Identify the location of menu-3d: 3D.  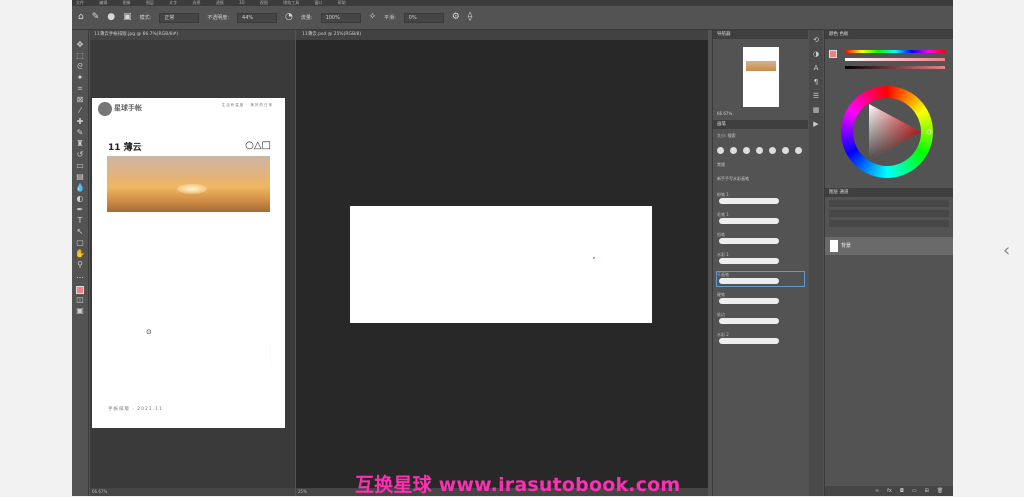
(242, 2).